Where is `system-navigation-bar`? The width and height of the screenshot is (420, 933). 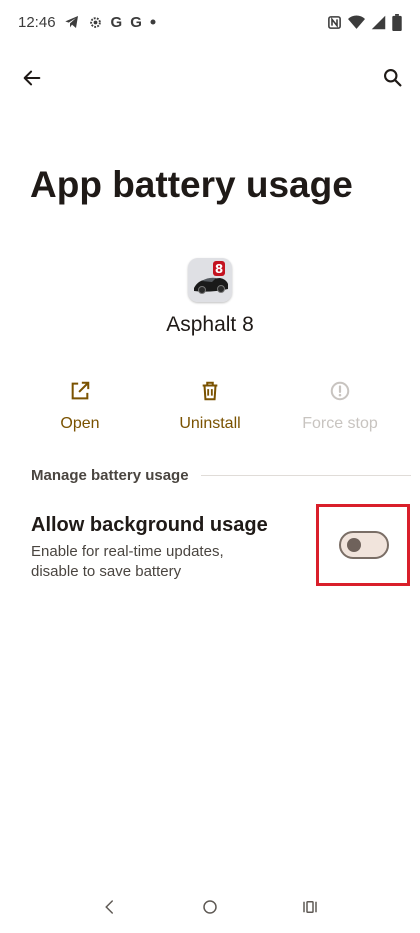 system-navigation-bar is located at coordinates (210, 909).